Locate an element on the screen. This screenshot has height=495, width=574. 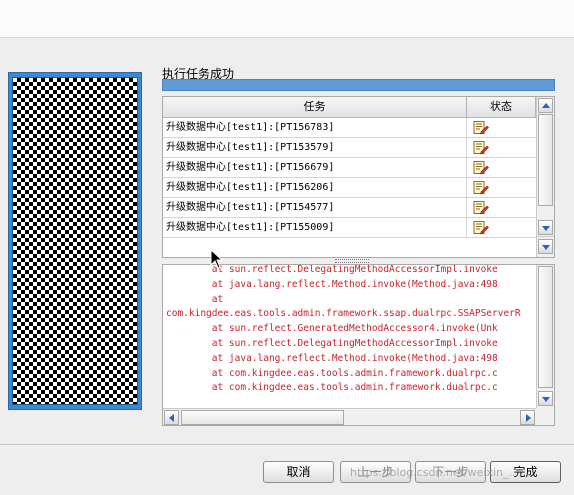
table-secondary-scrollbar is located at coordinates (545, 246).